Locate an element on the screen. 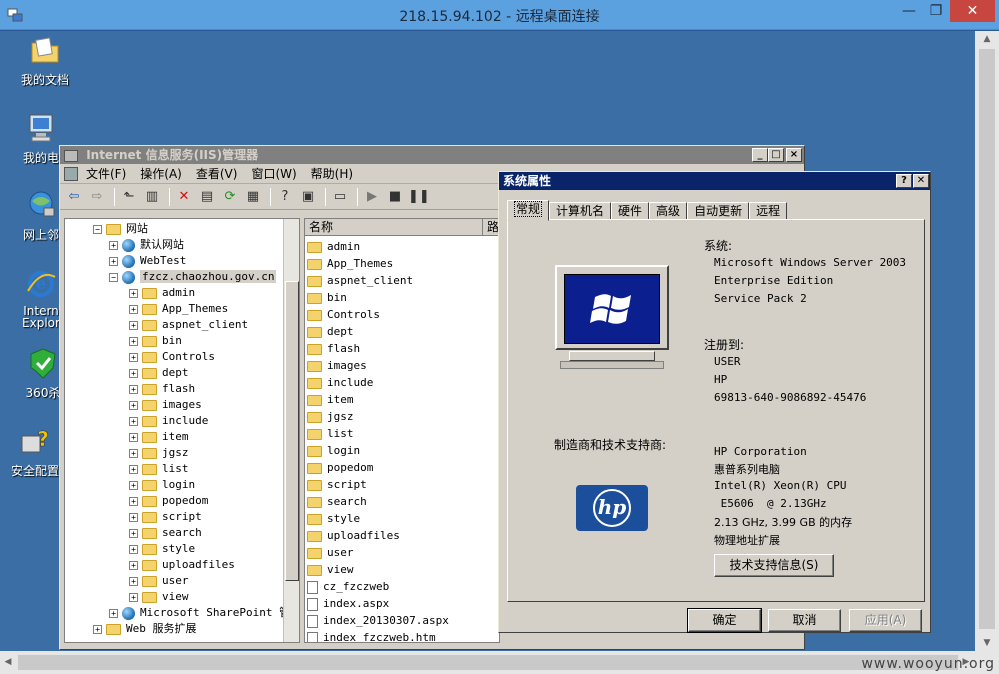 The image size is (999, 674). menu-window: 窗口(W) is located at coordinates (273, 173).